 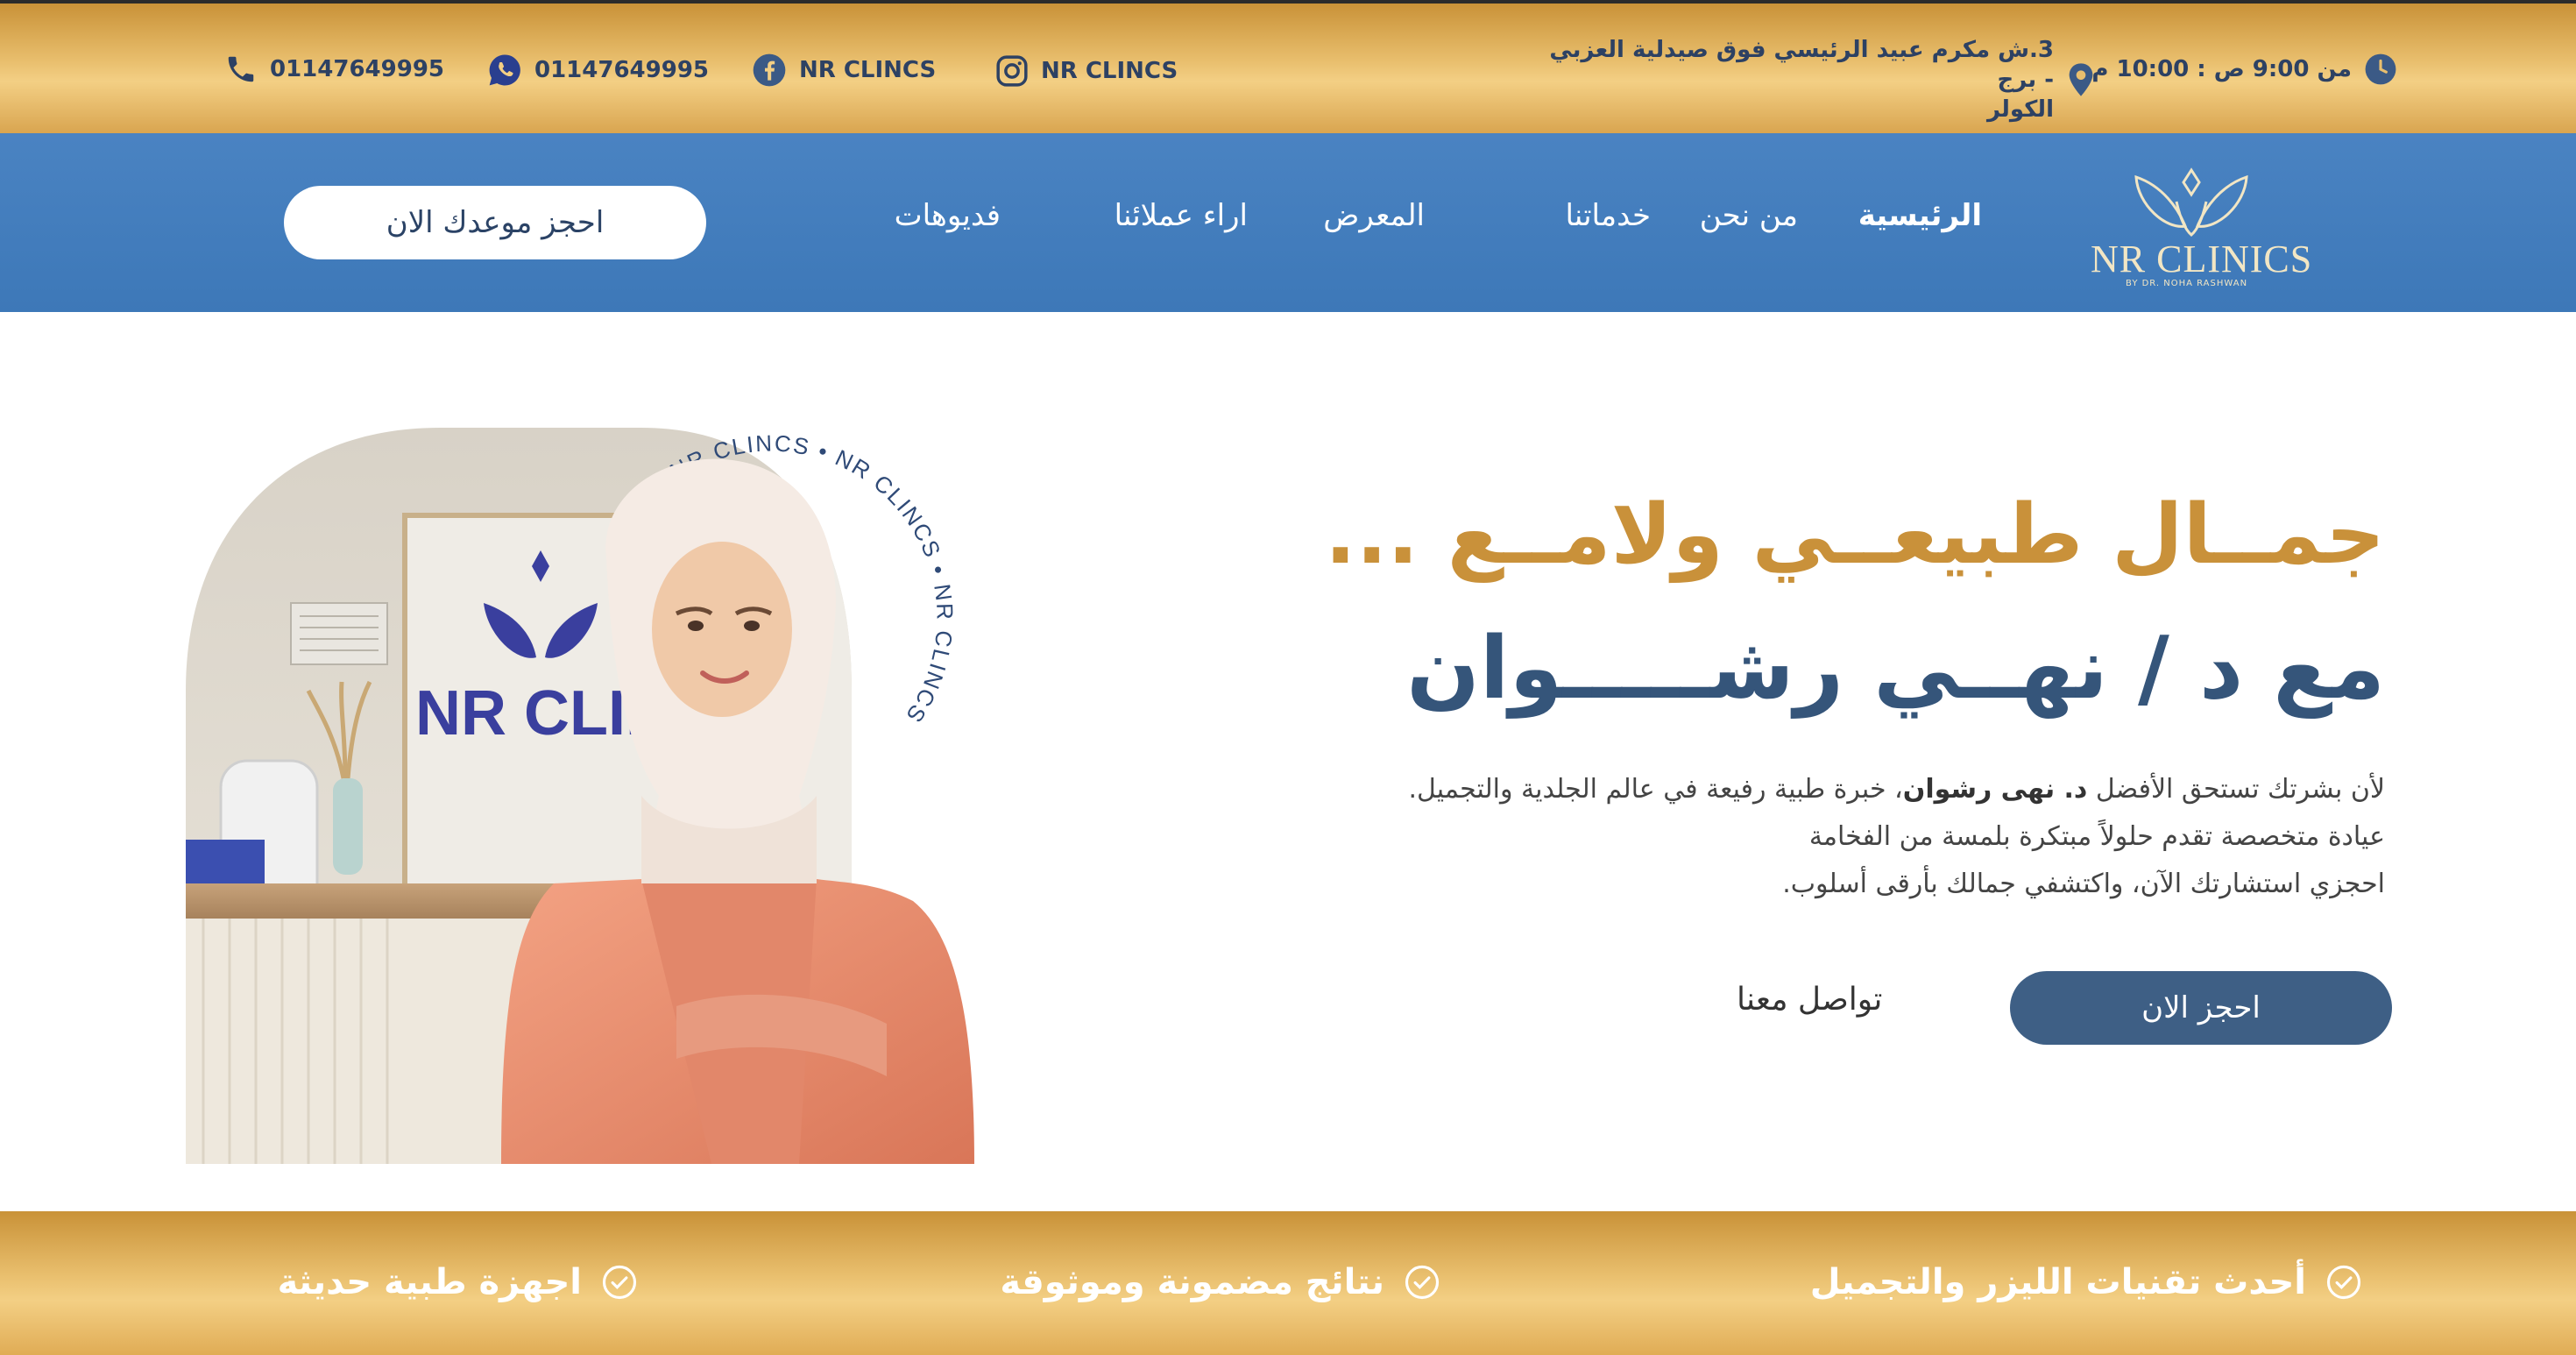 What do you see at coordinates (2380, 69) in the screenshot?
I see `clock-icon` at bounding box center [2380, 69].